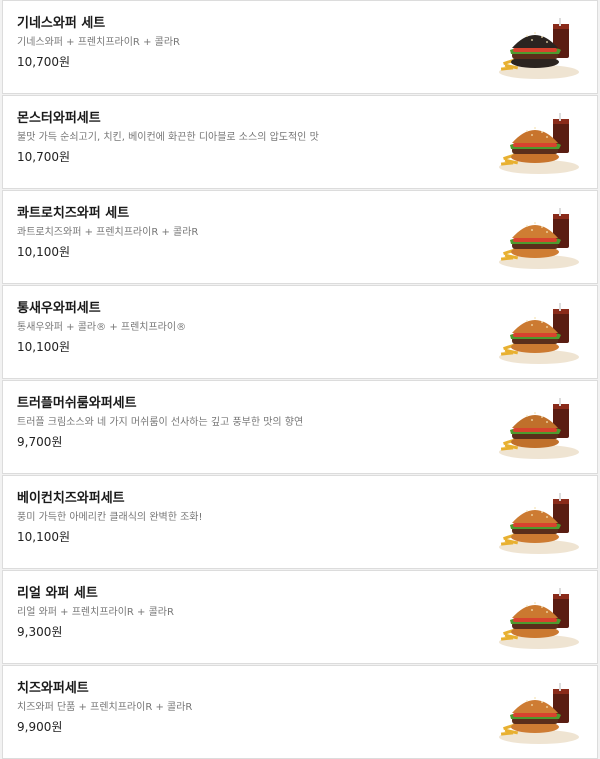  What do you see at coordinates (40, 442) in the screenshot?
I see `menu-item-price: 9,700원` at bounding box center [40, 442].